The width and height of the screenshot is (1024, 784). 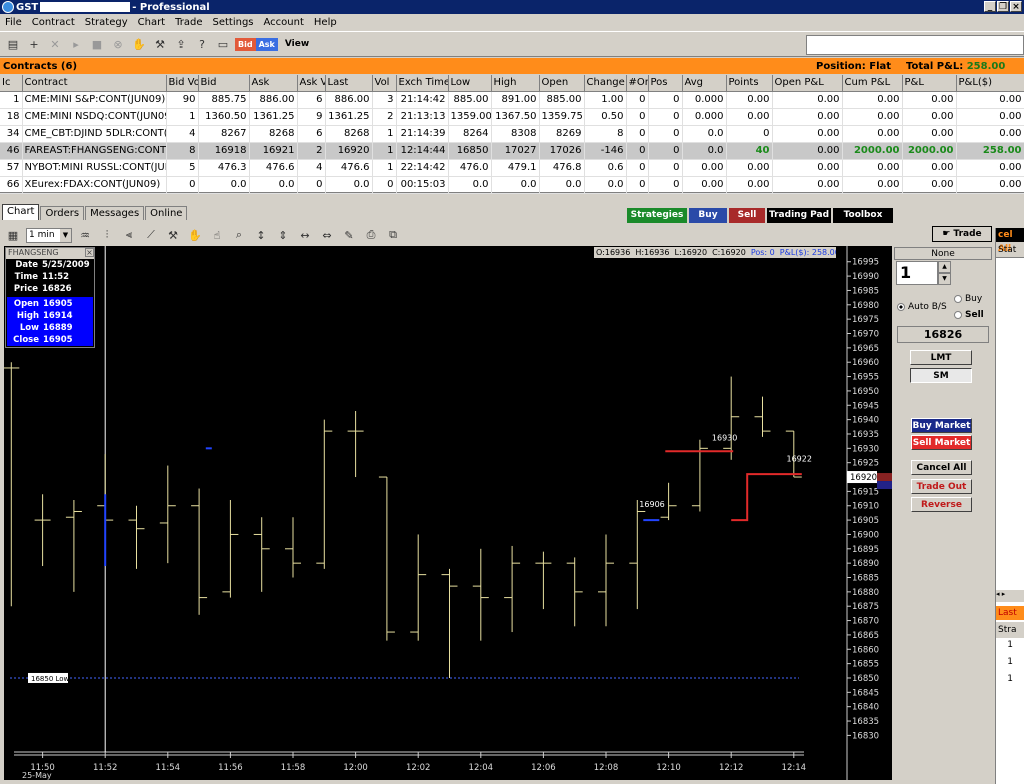 What do you see at coordinates (224, 83) in the screenshot?
I see `column-header: Bid` at bounding box center [224, 83].